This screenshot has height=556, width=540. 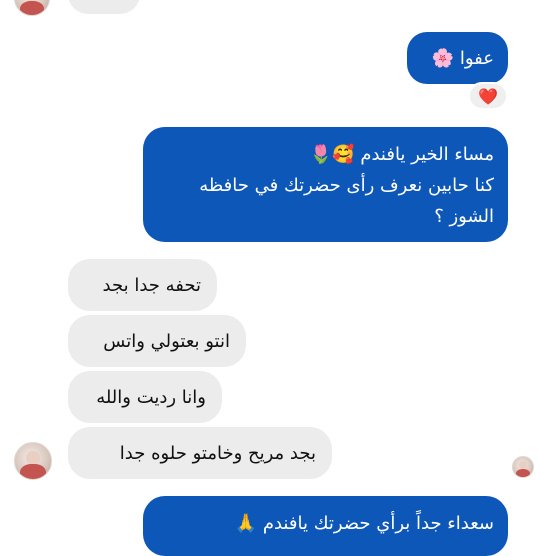 I want to click on message-text: سعداء جداً برأي حضرتك يافندم, so click(x=378, y=523).